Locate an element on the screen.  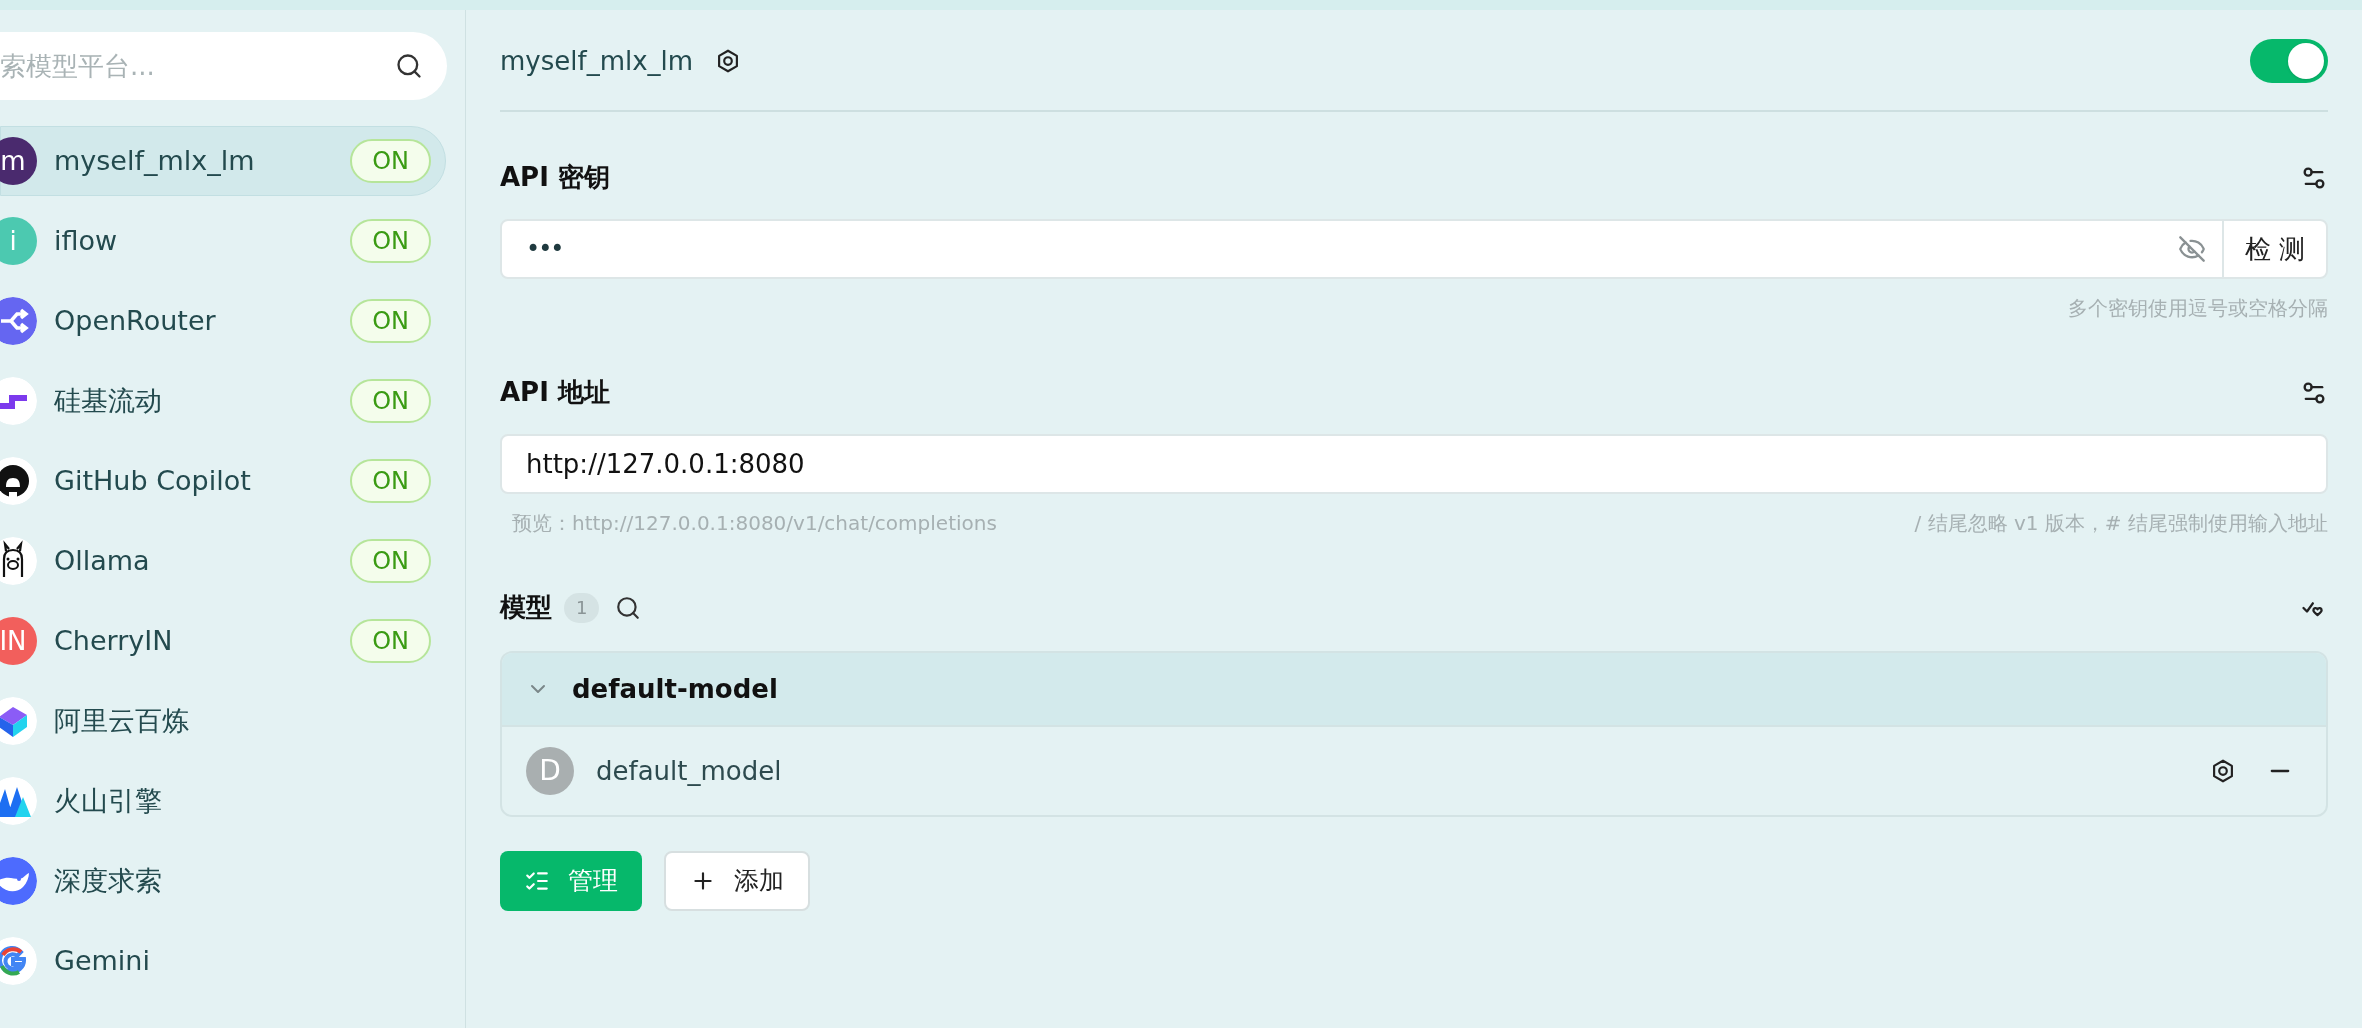
provider-name: 深度求索 is located at coordinates (108, 880).